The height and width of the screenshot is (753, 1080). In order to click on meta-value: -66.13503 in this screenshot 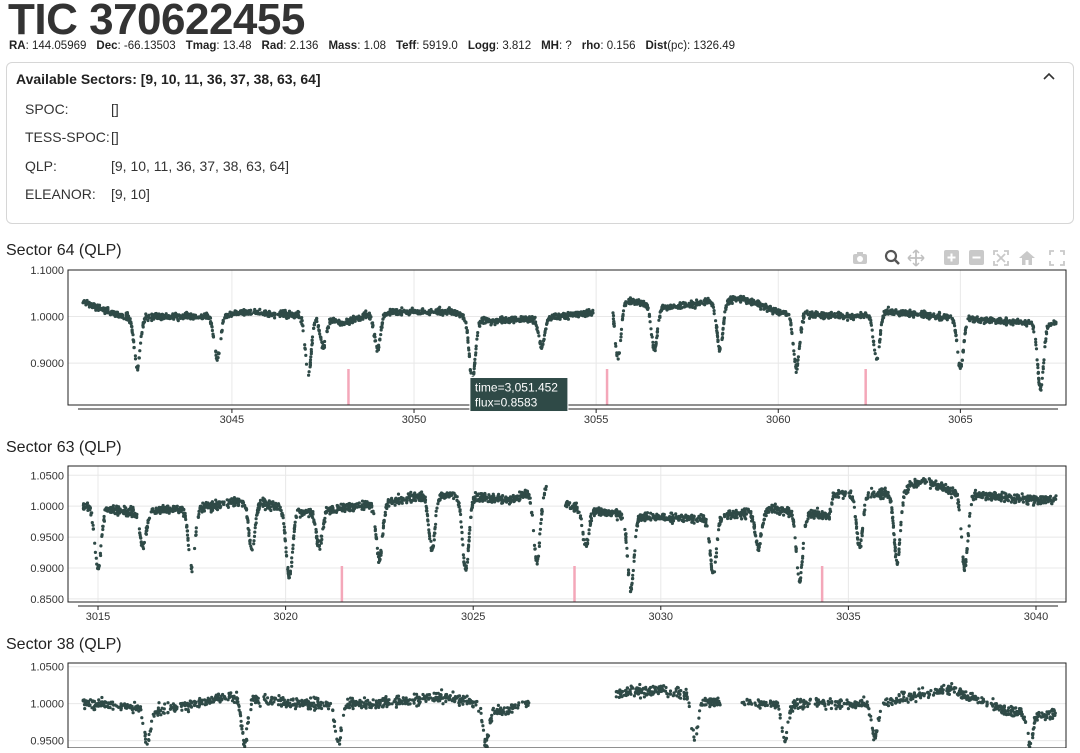, I will do `click(150, 46)`.